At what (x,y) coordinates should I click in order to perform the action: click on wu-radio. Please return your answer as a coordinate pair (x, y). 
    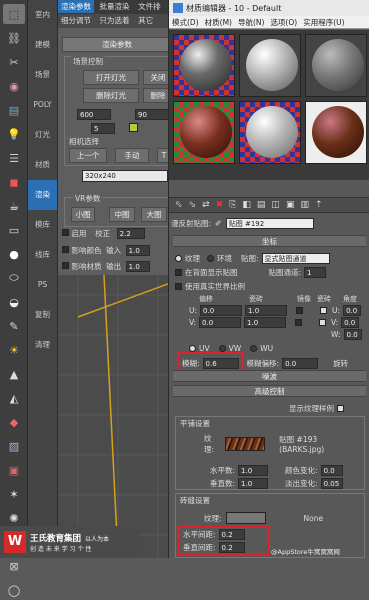
    Looking at the image, I should click on (254, 348).